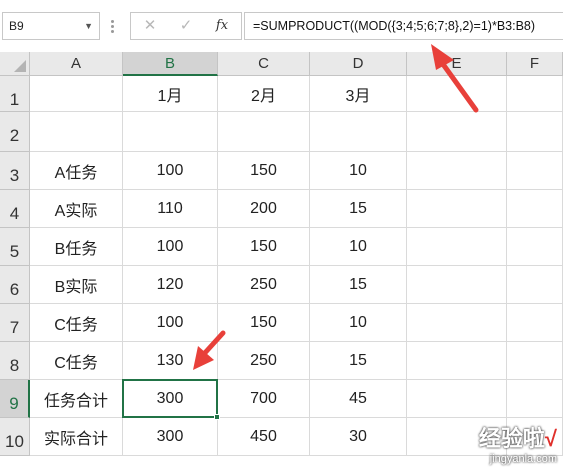 Image resolution: width=563 pixels, height=469 pixels. I want to click on cell-d9: 45, so click(358, 399).